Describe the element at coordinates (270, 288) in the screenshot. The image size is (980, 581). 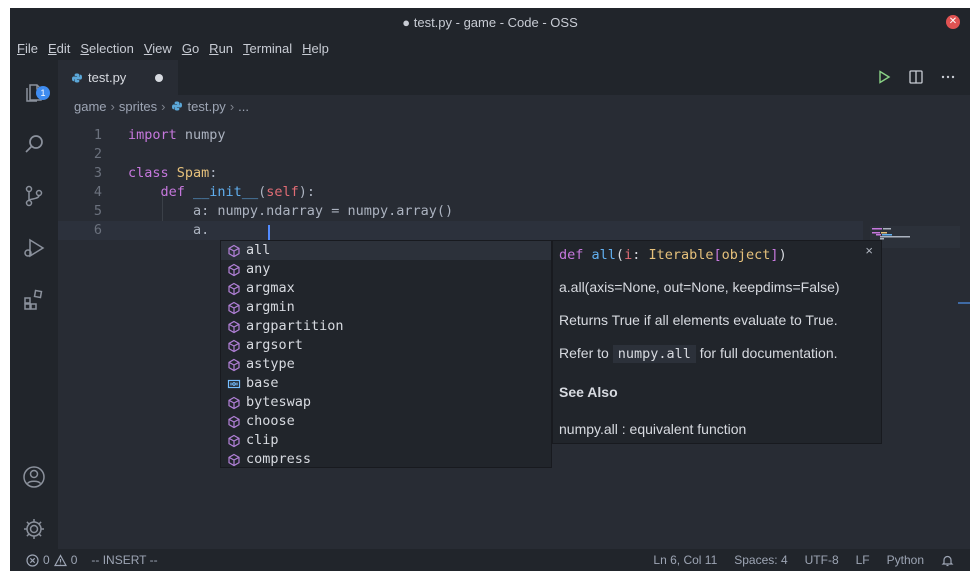
I see `suggestion-label: argmax` at that location.